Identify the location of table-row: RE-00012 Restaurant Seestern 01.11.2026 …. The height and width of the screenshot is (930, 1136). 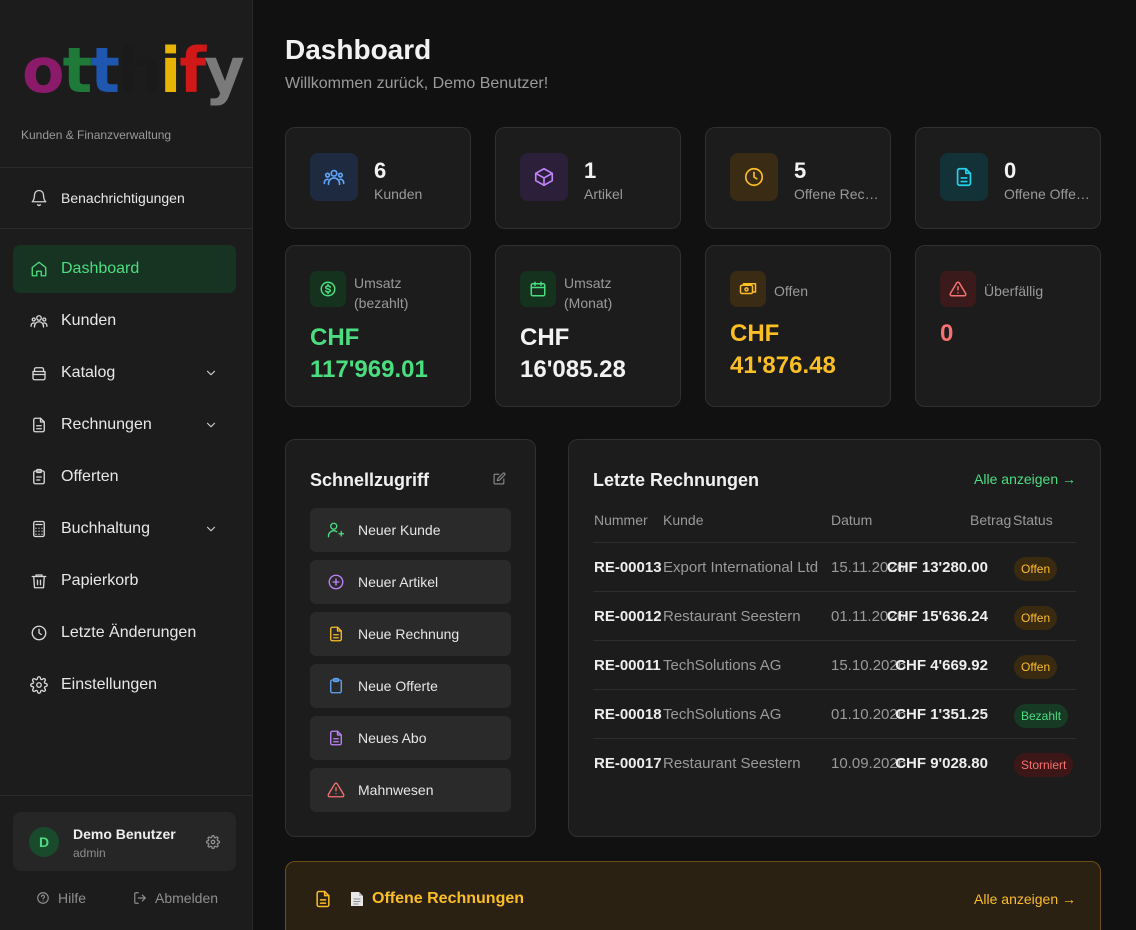
(834, 615).